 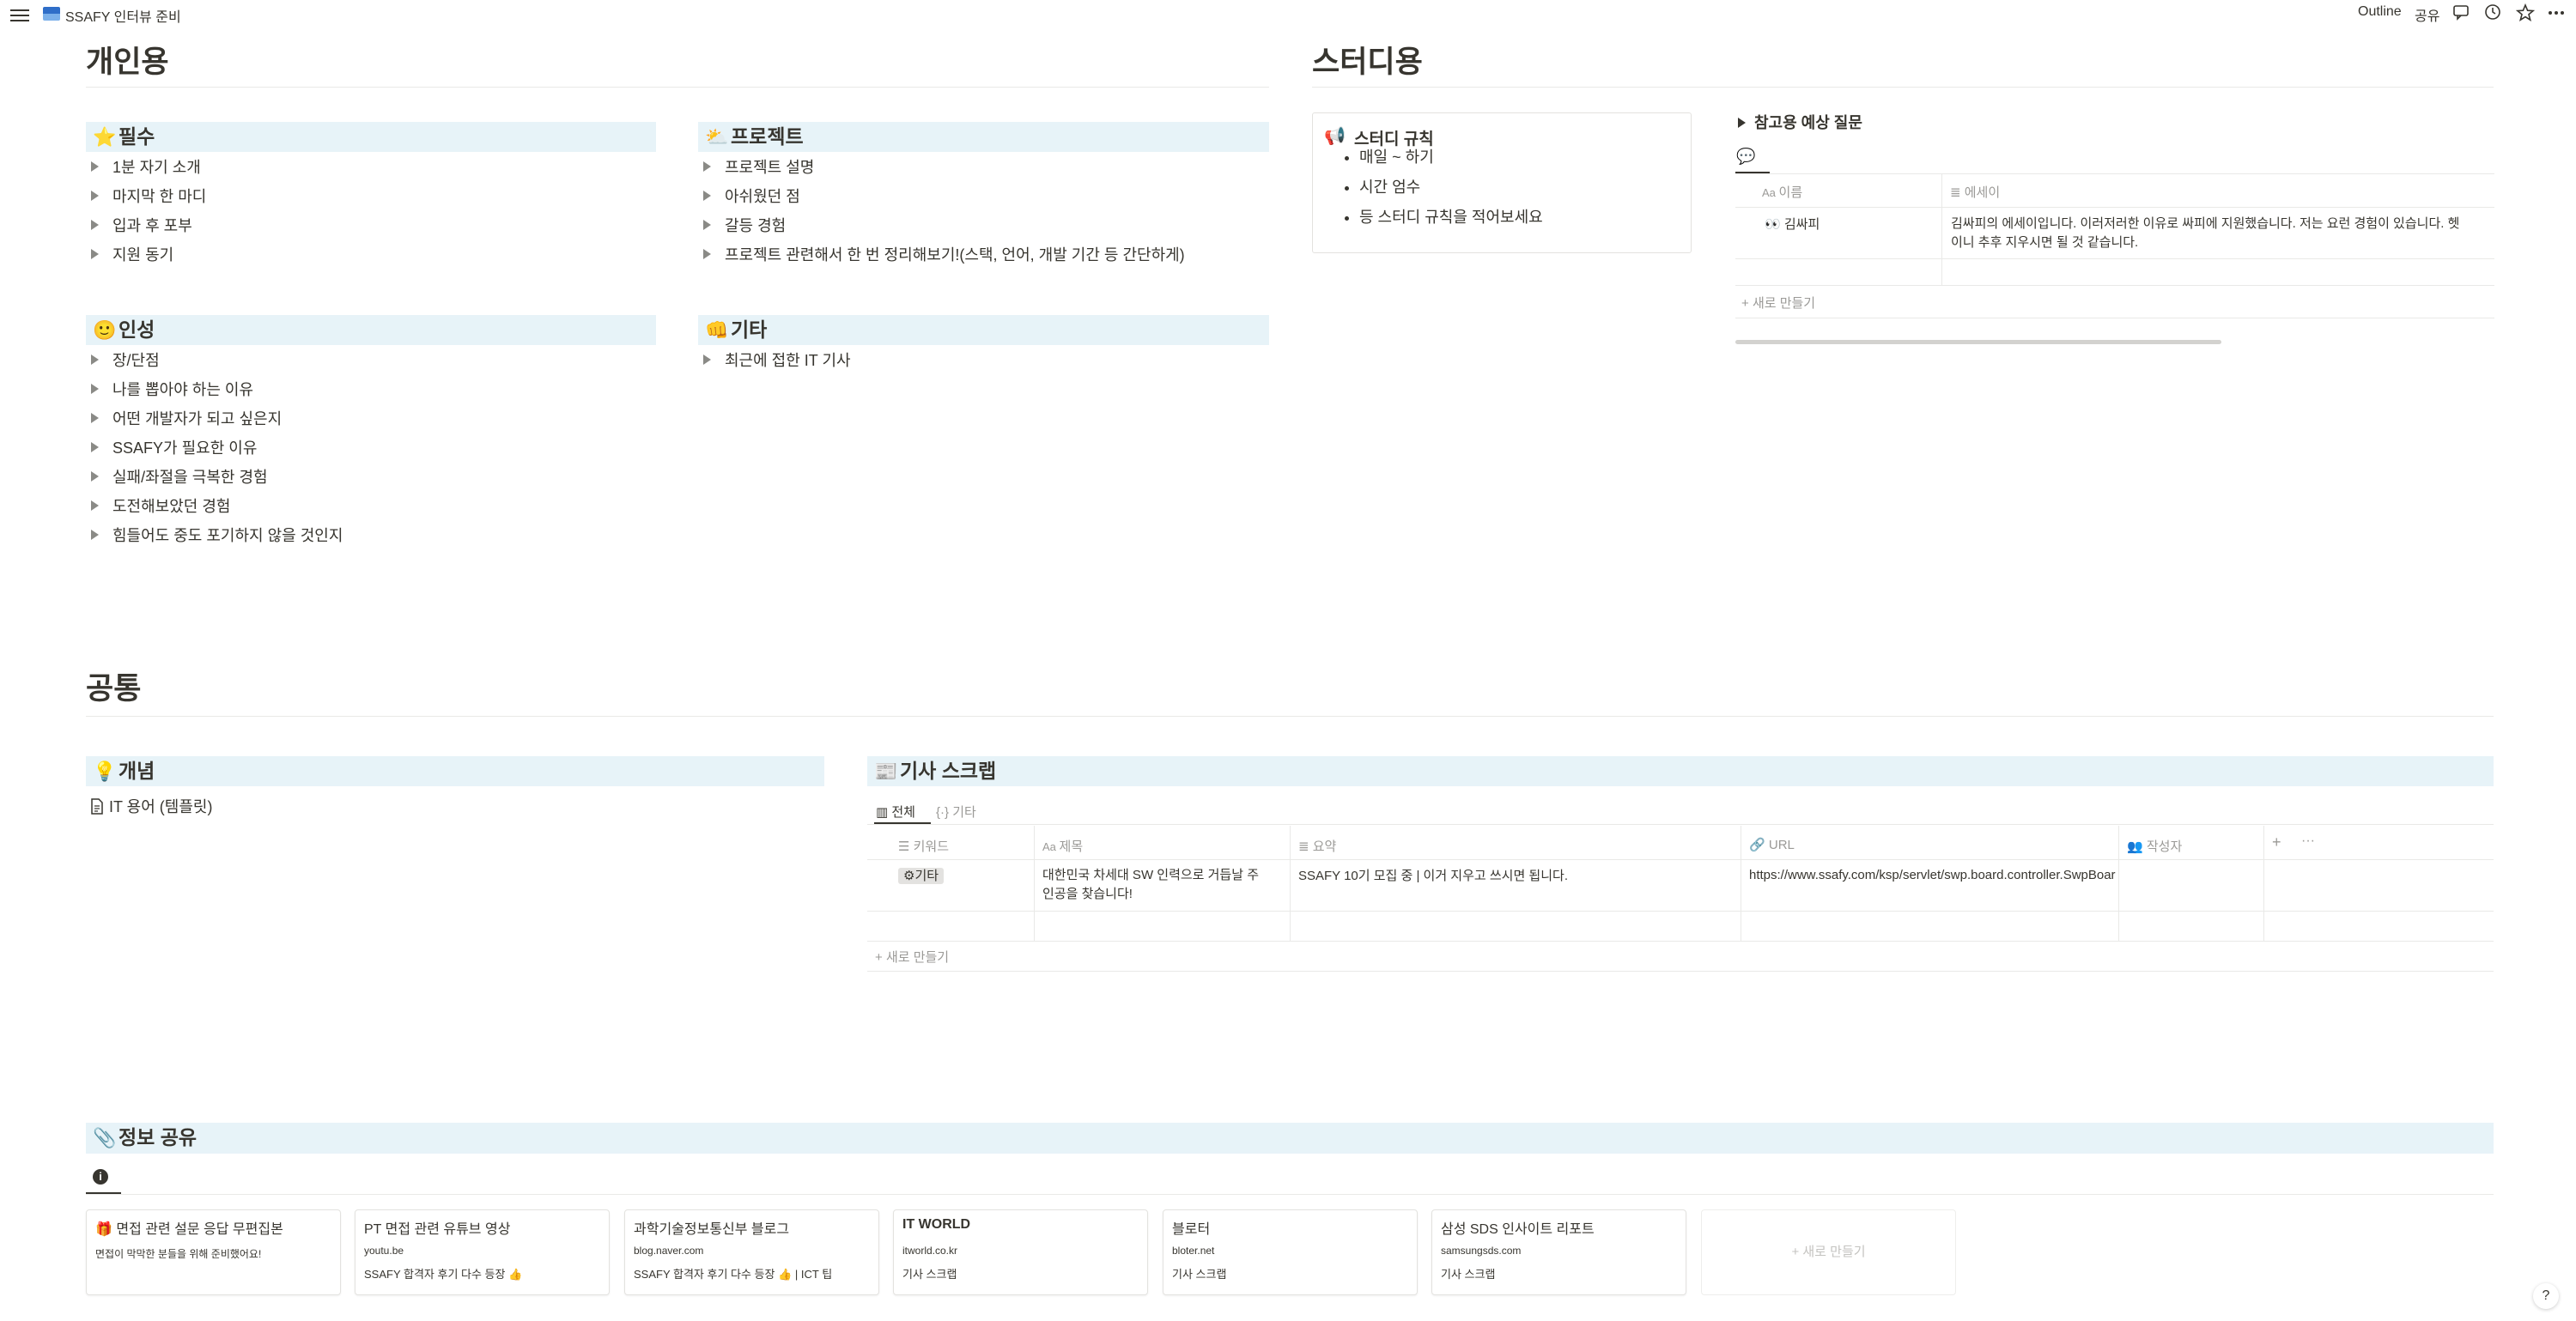 I want to click on multiselect-prop-icon: ☰, so click(x=906, y=847).